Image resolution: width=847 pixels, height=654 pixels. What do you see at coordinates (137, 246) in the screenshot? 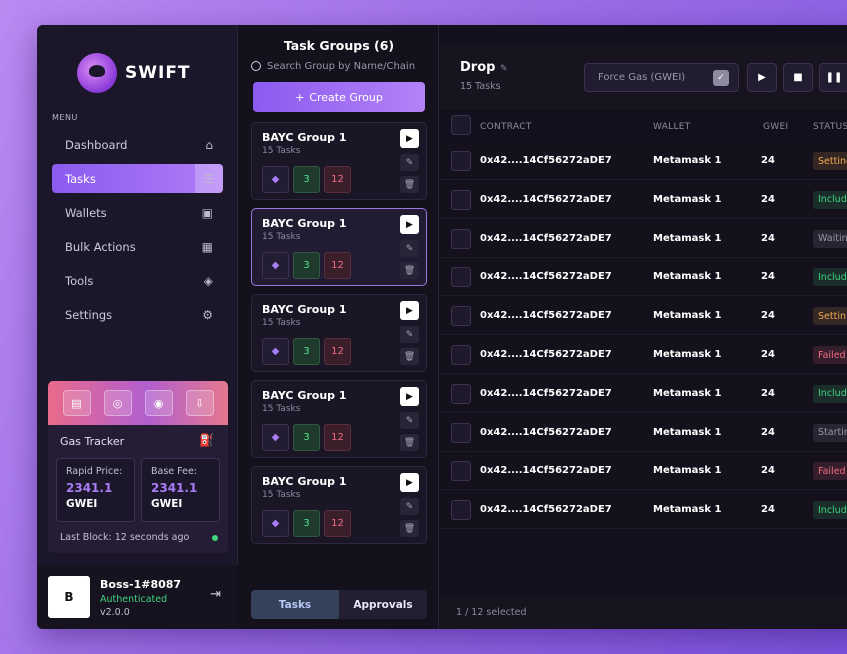
I see `sidebar-item-bulk-actions: Bulk Actions ▦` at bounding box center [137, 246].